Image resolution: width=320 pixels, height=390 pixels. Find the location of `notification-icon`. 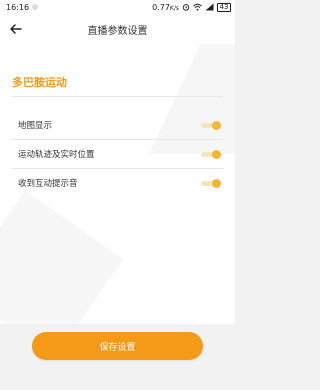

notification-icon is located at coordinates (35, 7).